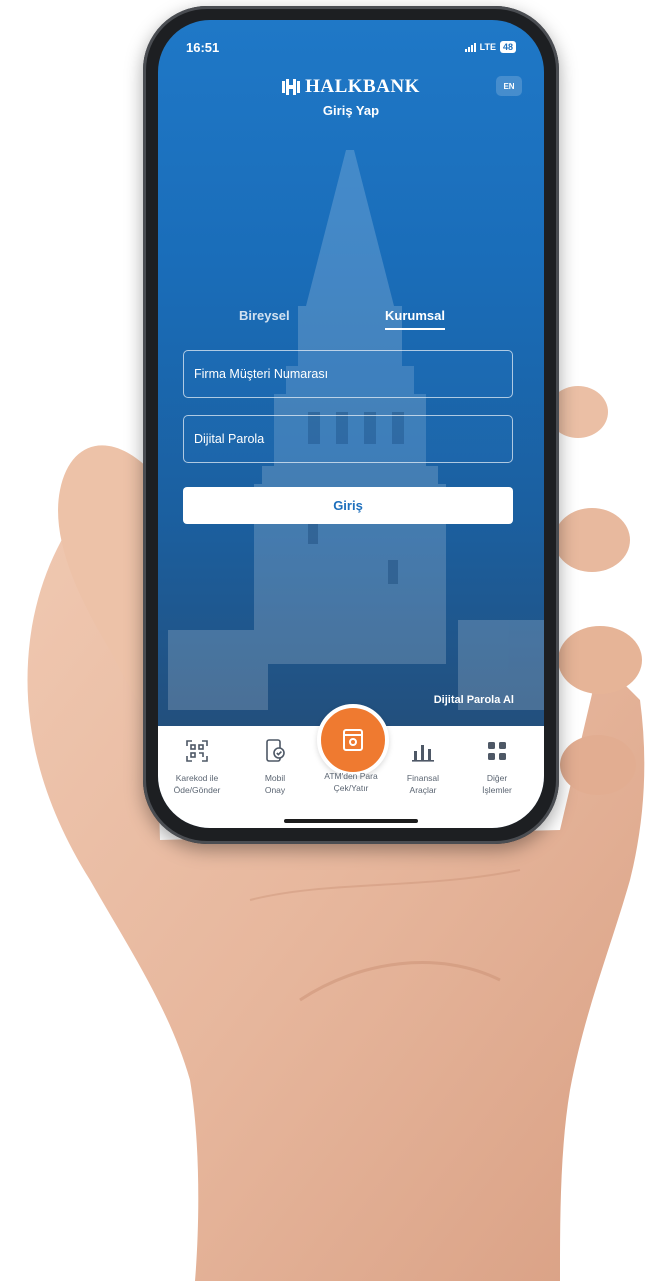 Image resolution: width=652 pixels, height=1281 pixels. What do you see at coordinates (264, 318) in the screenshot?
I see `tab-bireysel: Bireysel` at bounding box center [264, 318].